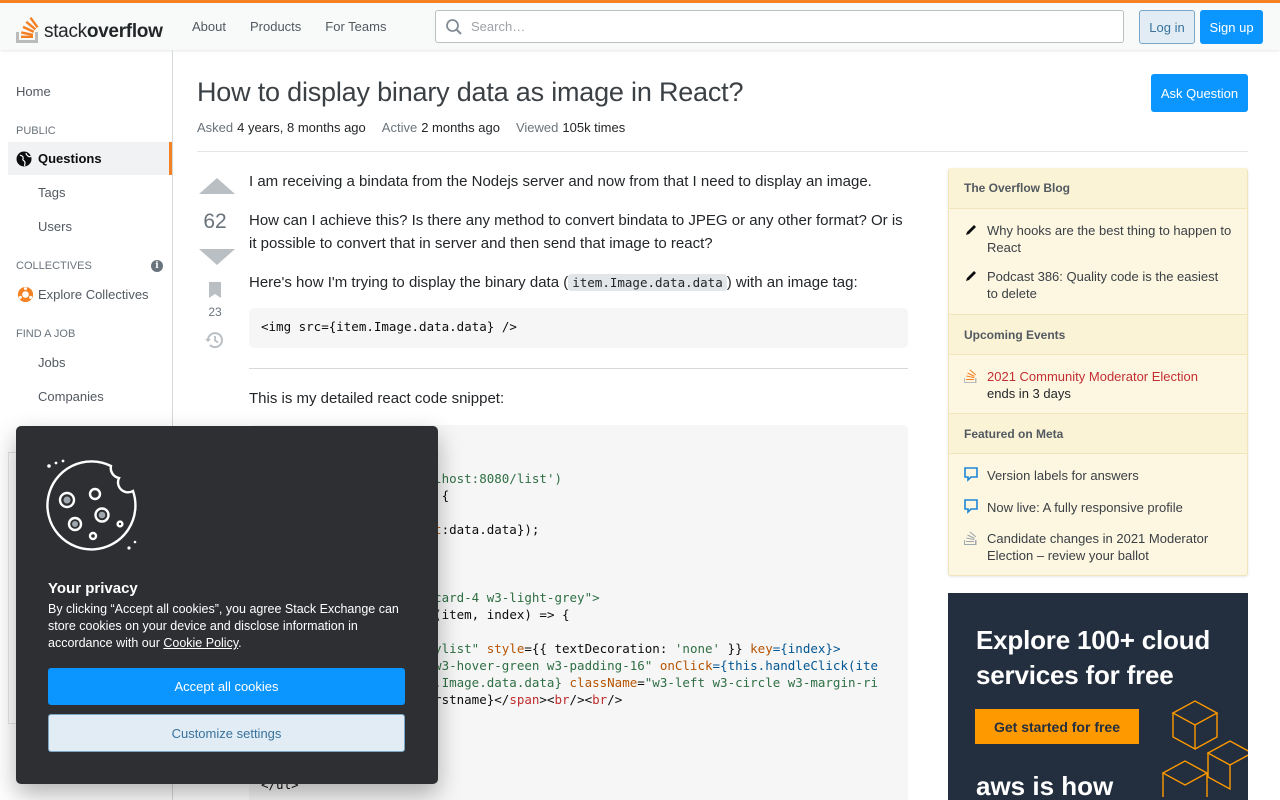  What do you see at coordinates (722, 151) in the screenshot?
I see `header-divider` at bounding box center [722, 151].